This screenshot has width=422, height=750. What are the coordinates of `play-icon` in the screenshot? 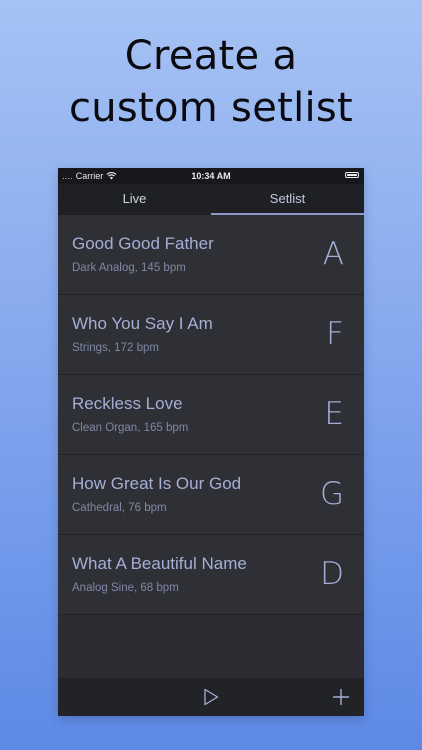 It's located at (211, 697).